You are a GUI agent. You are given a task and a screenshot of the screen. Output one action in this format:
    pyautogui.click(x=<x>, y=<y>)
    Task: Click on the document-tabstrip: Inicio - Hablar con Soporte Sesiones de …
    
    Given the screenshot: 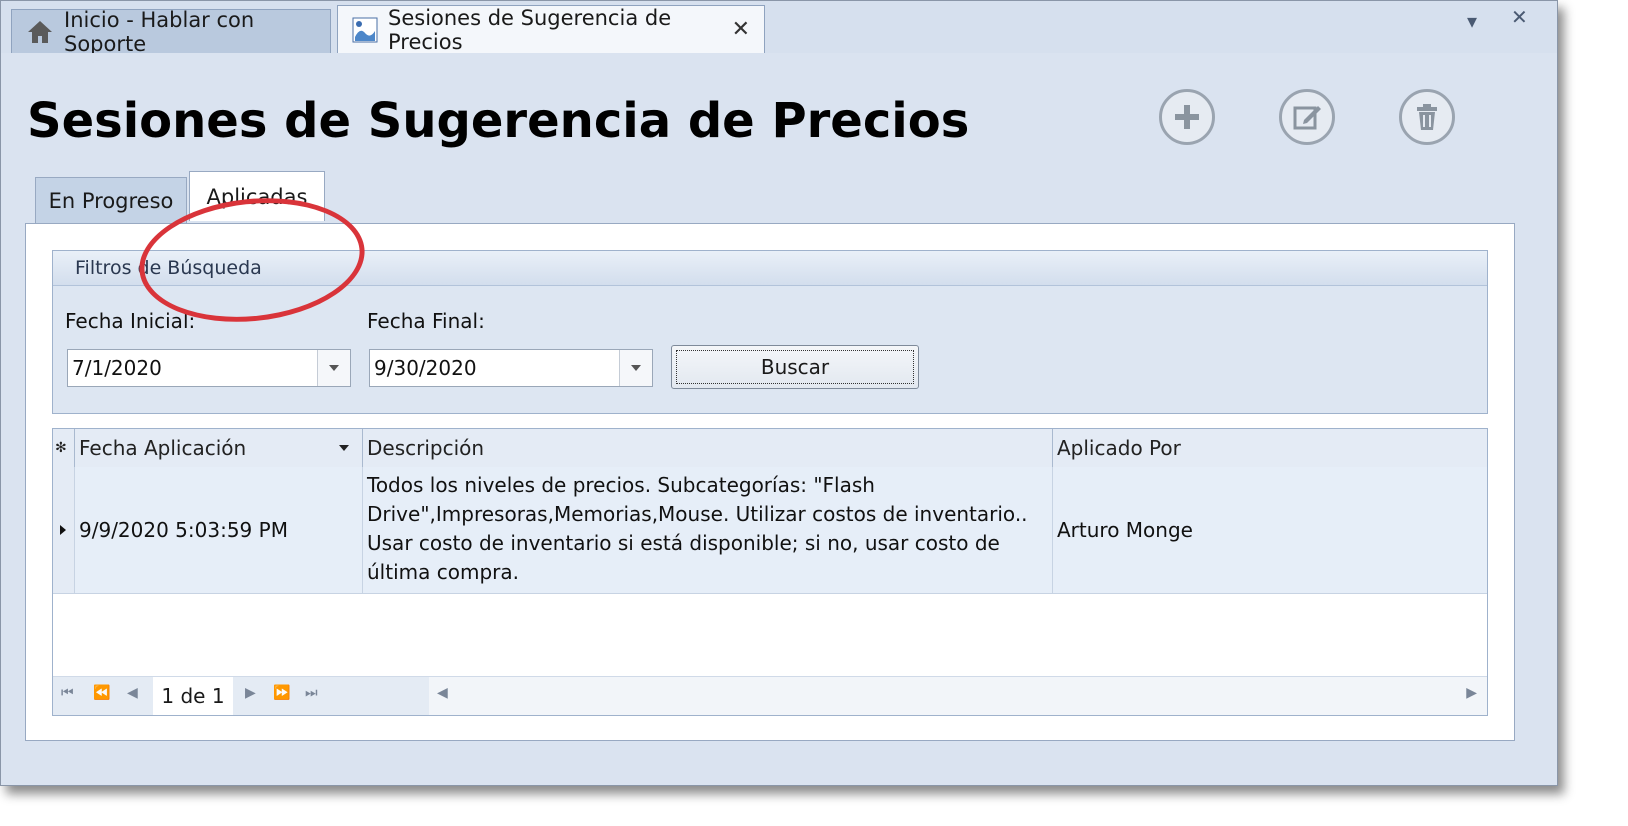 What is the action you would take?
    pyautogui.click(x=779, y=28)
    